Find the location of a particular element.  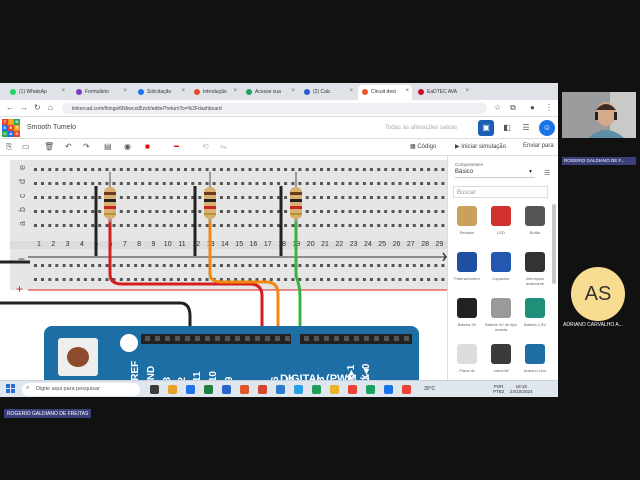

code-button: ▦ Código is located at coordinates (423, 146).